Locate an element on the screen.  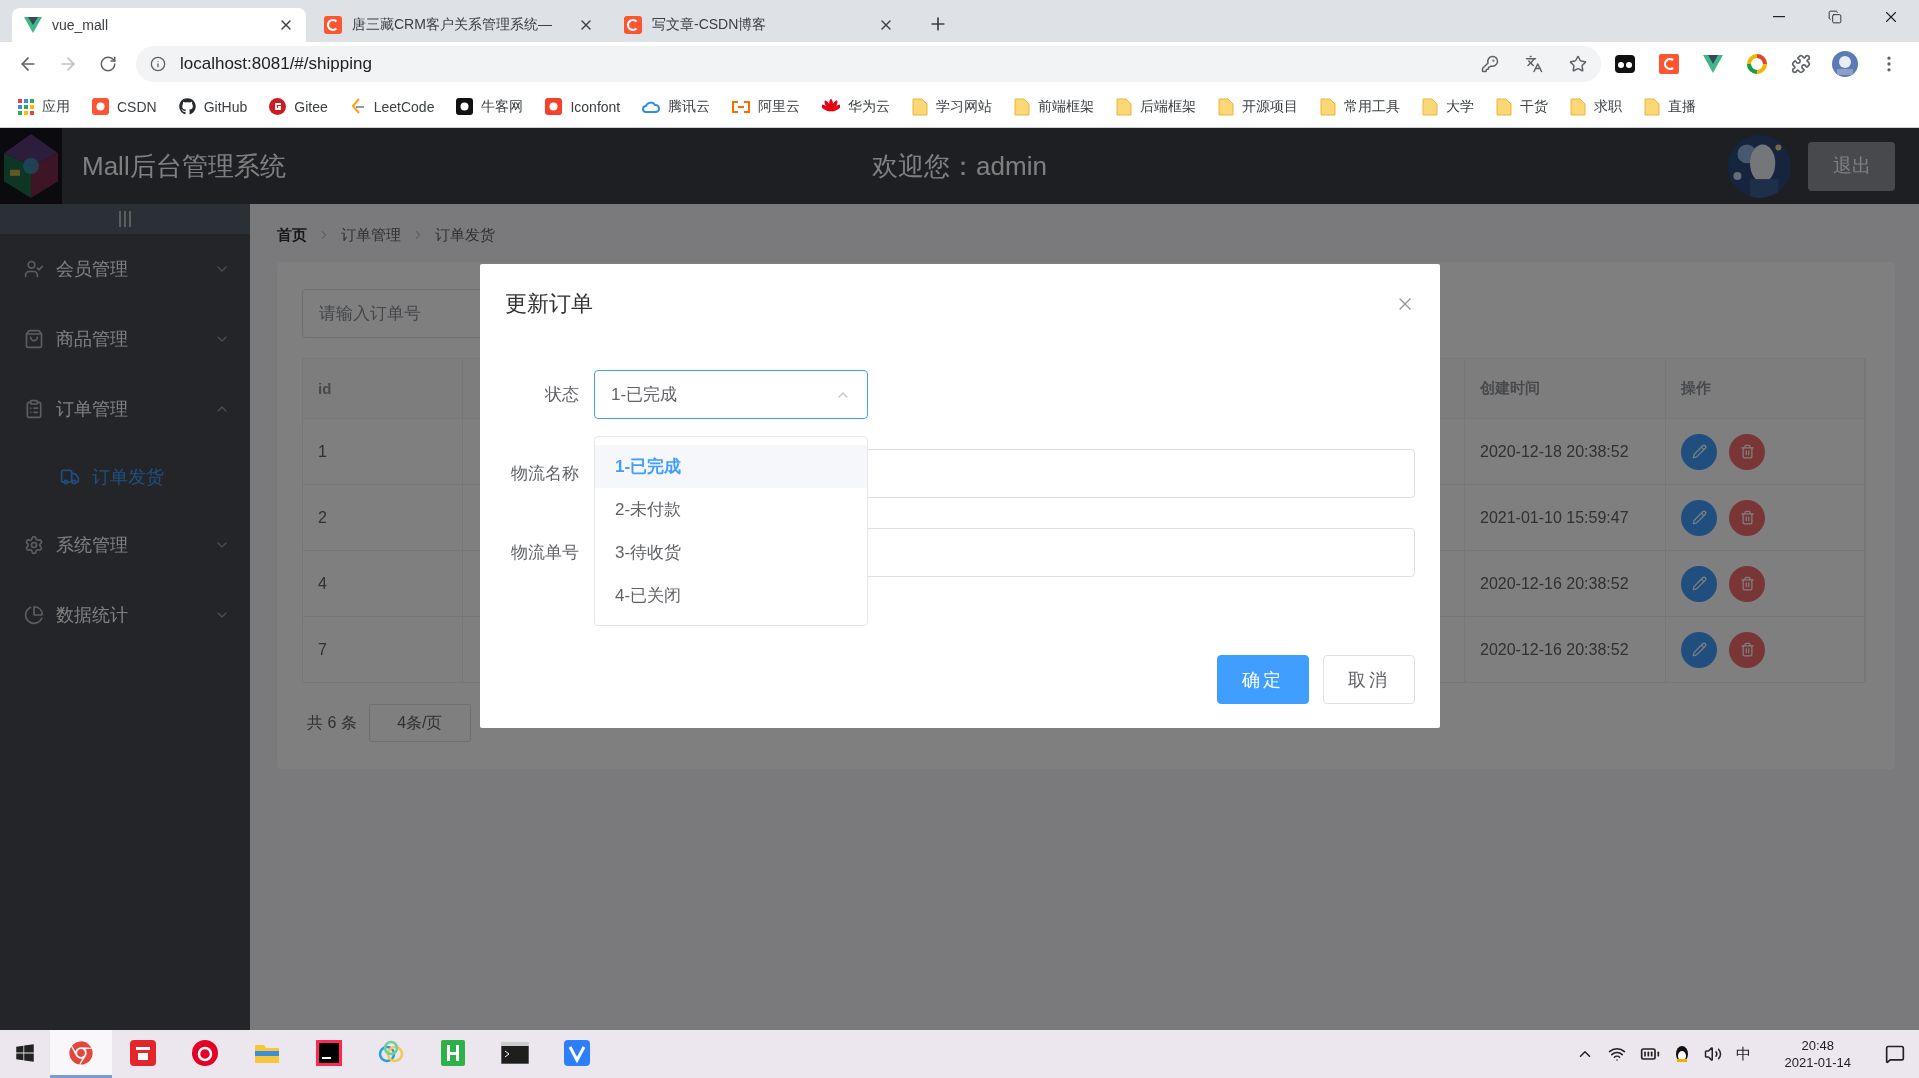
star-icon is located at coordinates (1578, 64).